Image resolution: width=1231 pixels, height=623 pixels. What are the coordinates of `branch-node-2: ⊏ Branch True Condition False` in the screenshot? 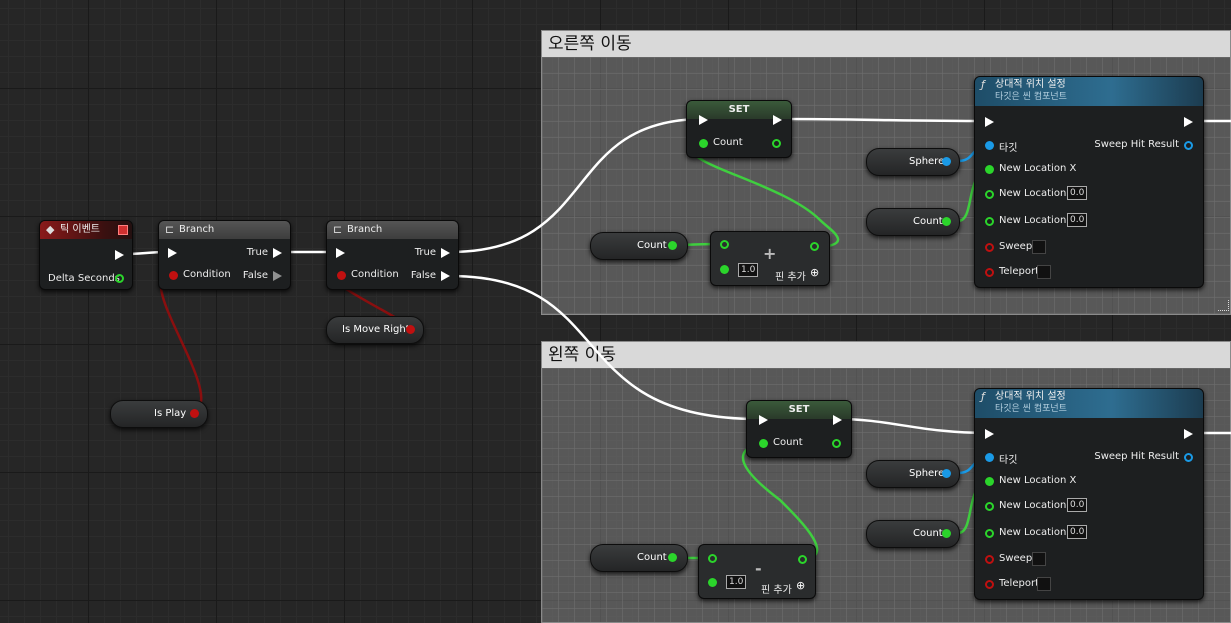 It's located at (392, 255).